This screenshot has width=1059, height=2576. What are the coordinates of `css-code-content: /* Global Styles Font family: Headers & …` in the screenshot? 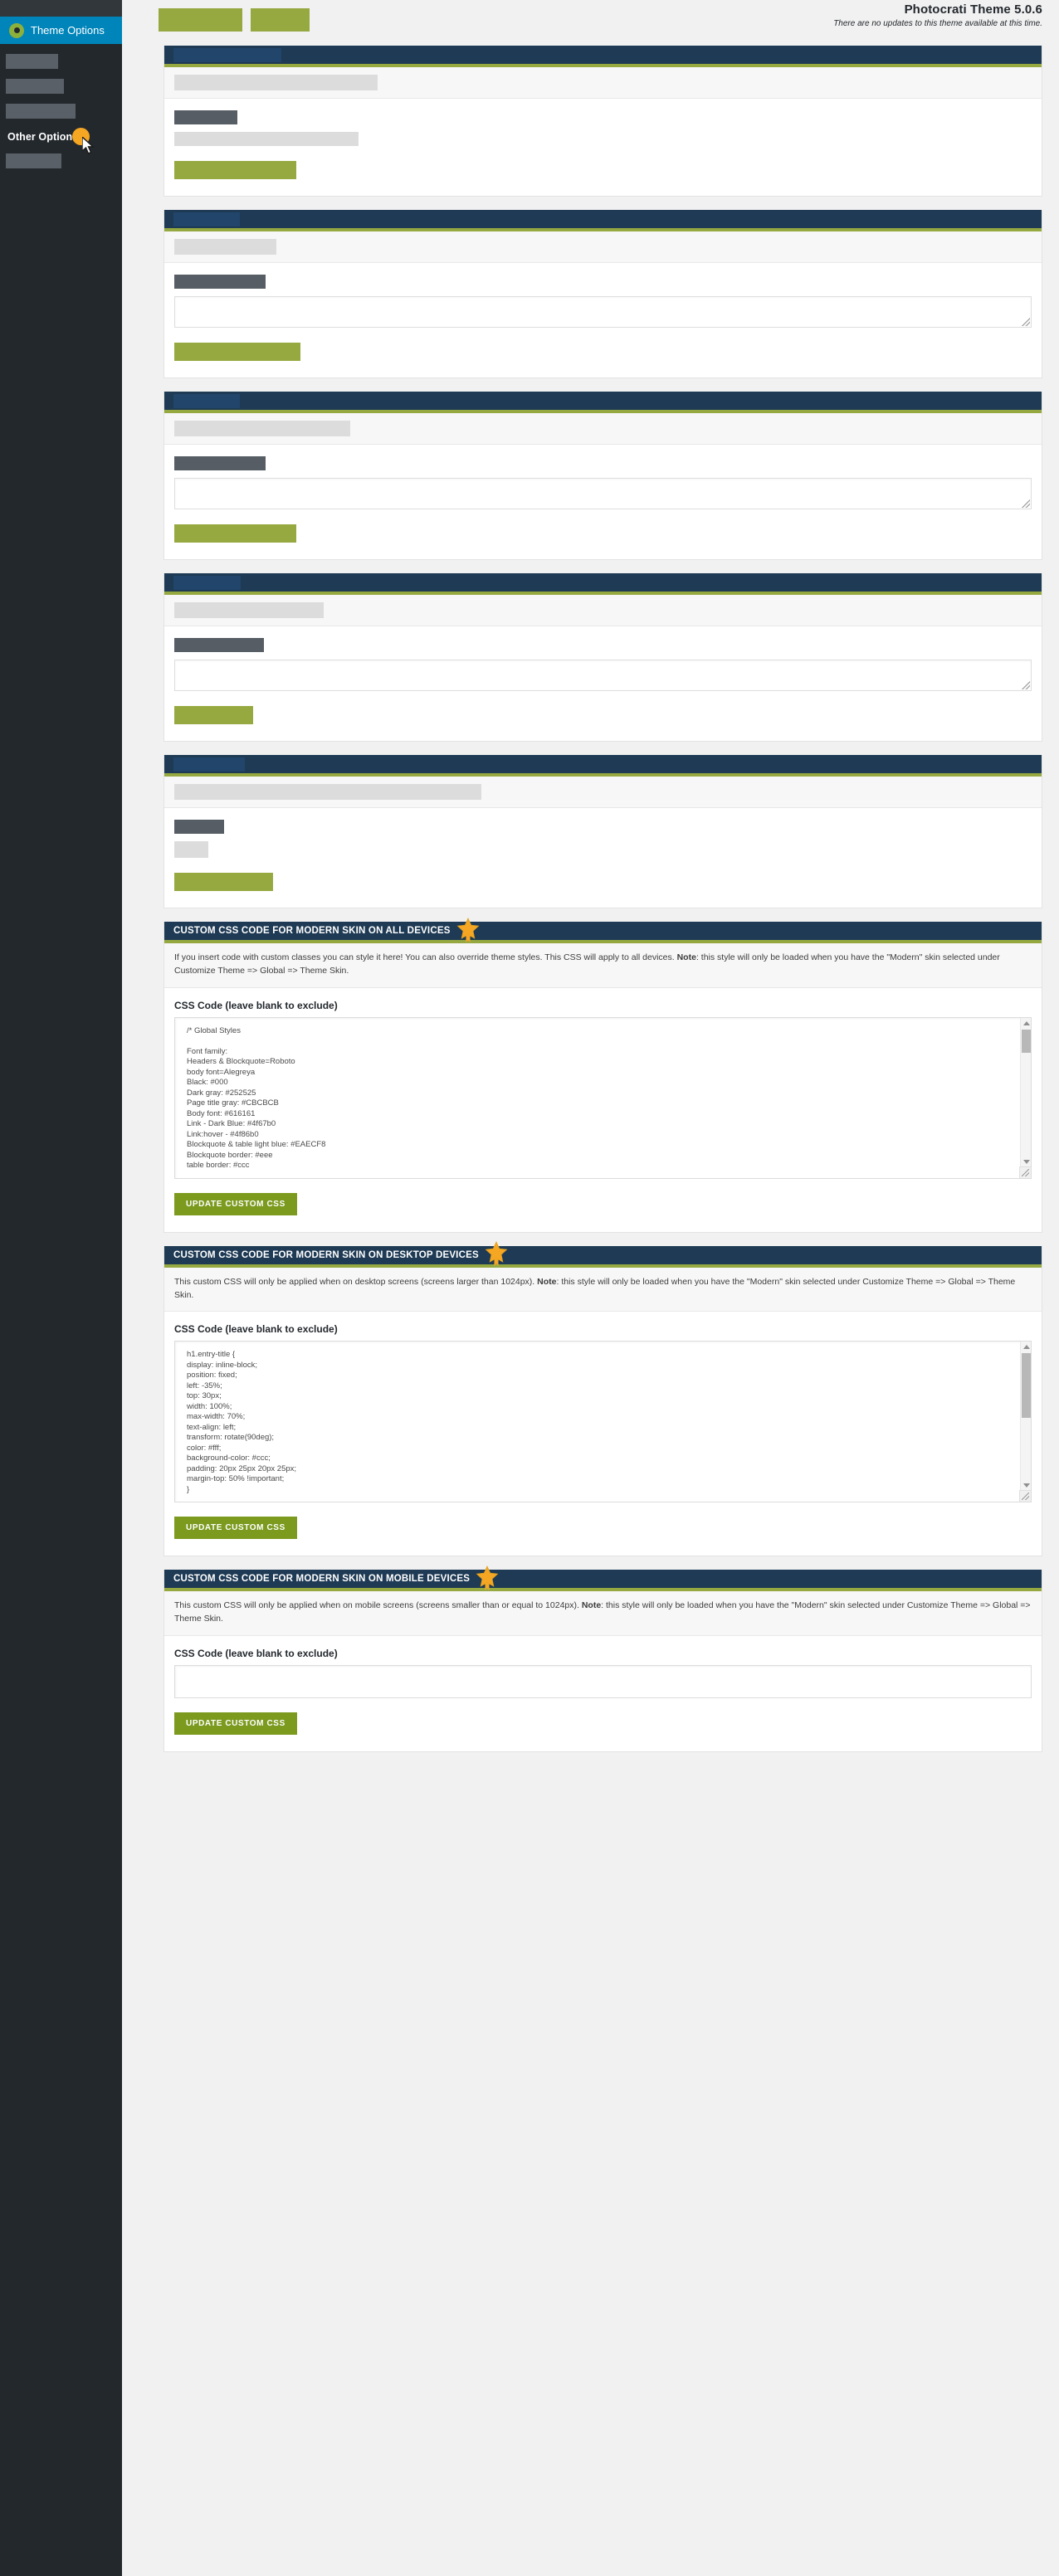 It's located at (256, 1098).